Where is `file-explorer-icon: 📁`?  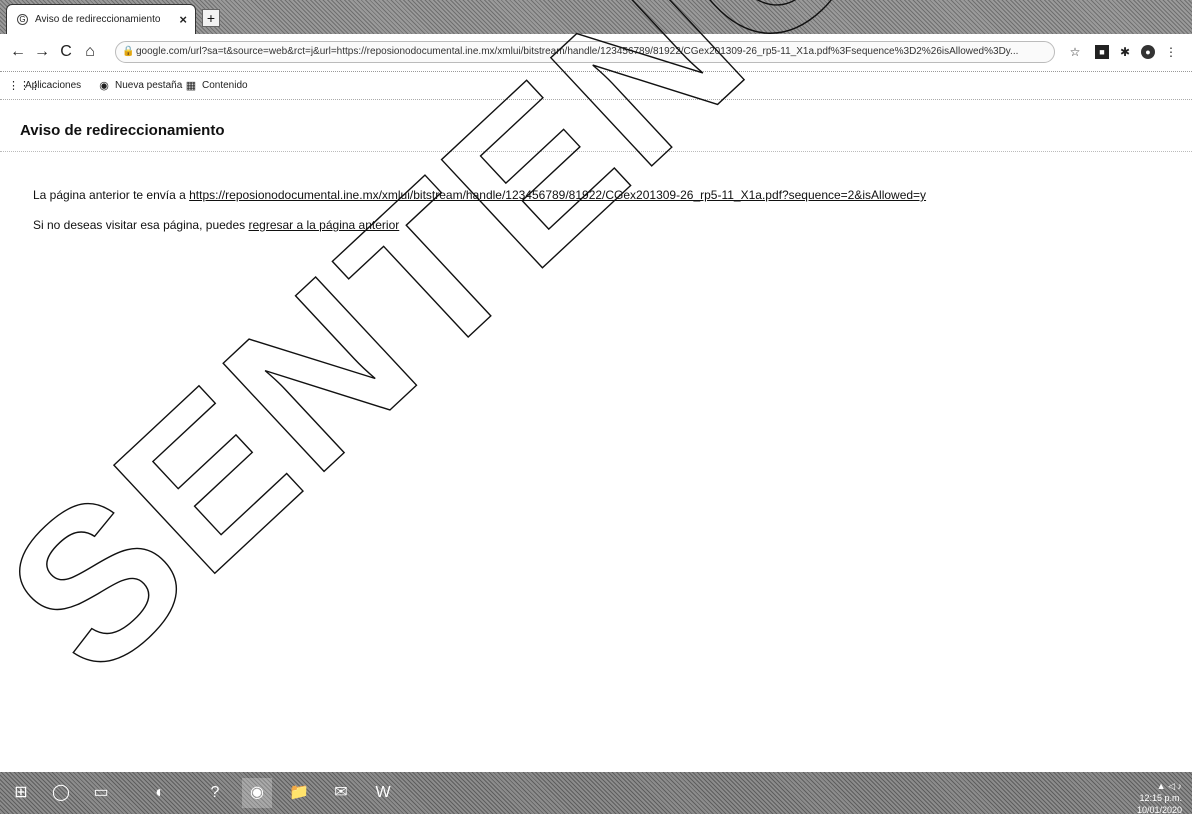
file-explorer-icon: 📁 is located at coordinates (299, 793).